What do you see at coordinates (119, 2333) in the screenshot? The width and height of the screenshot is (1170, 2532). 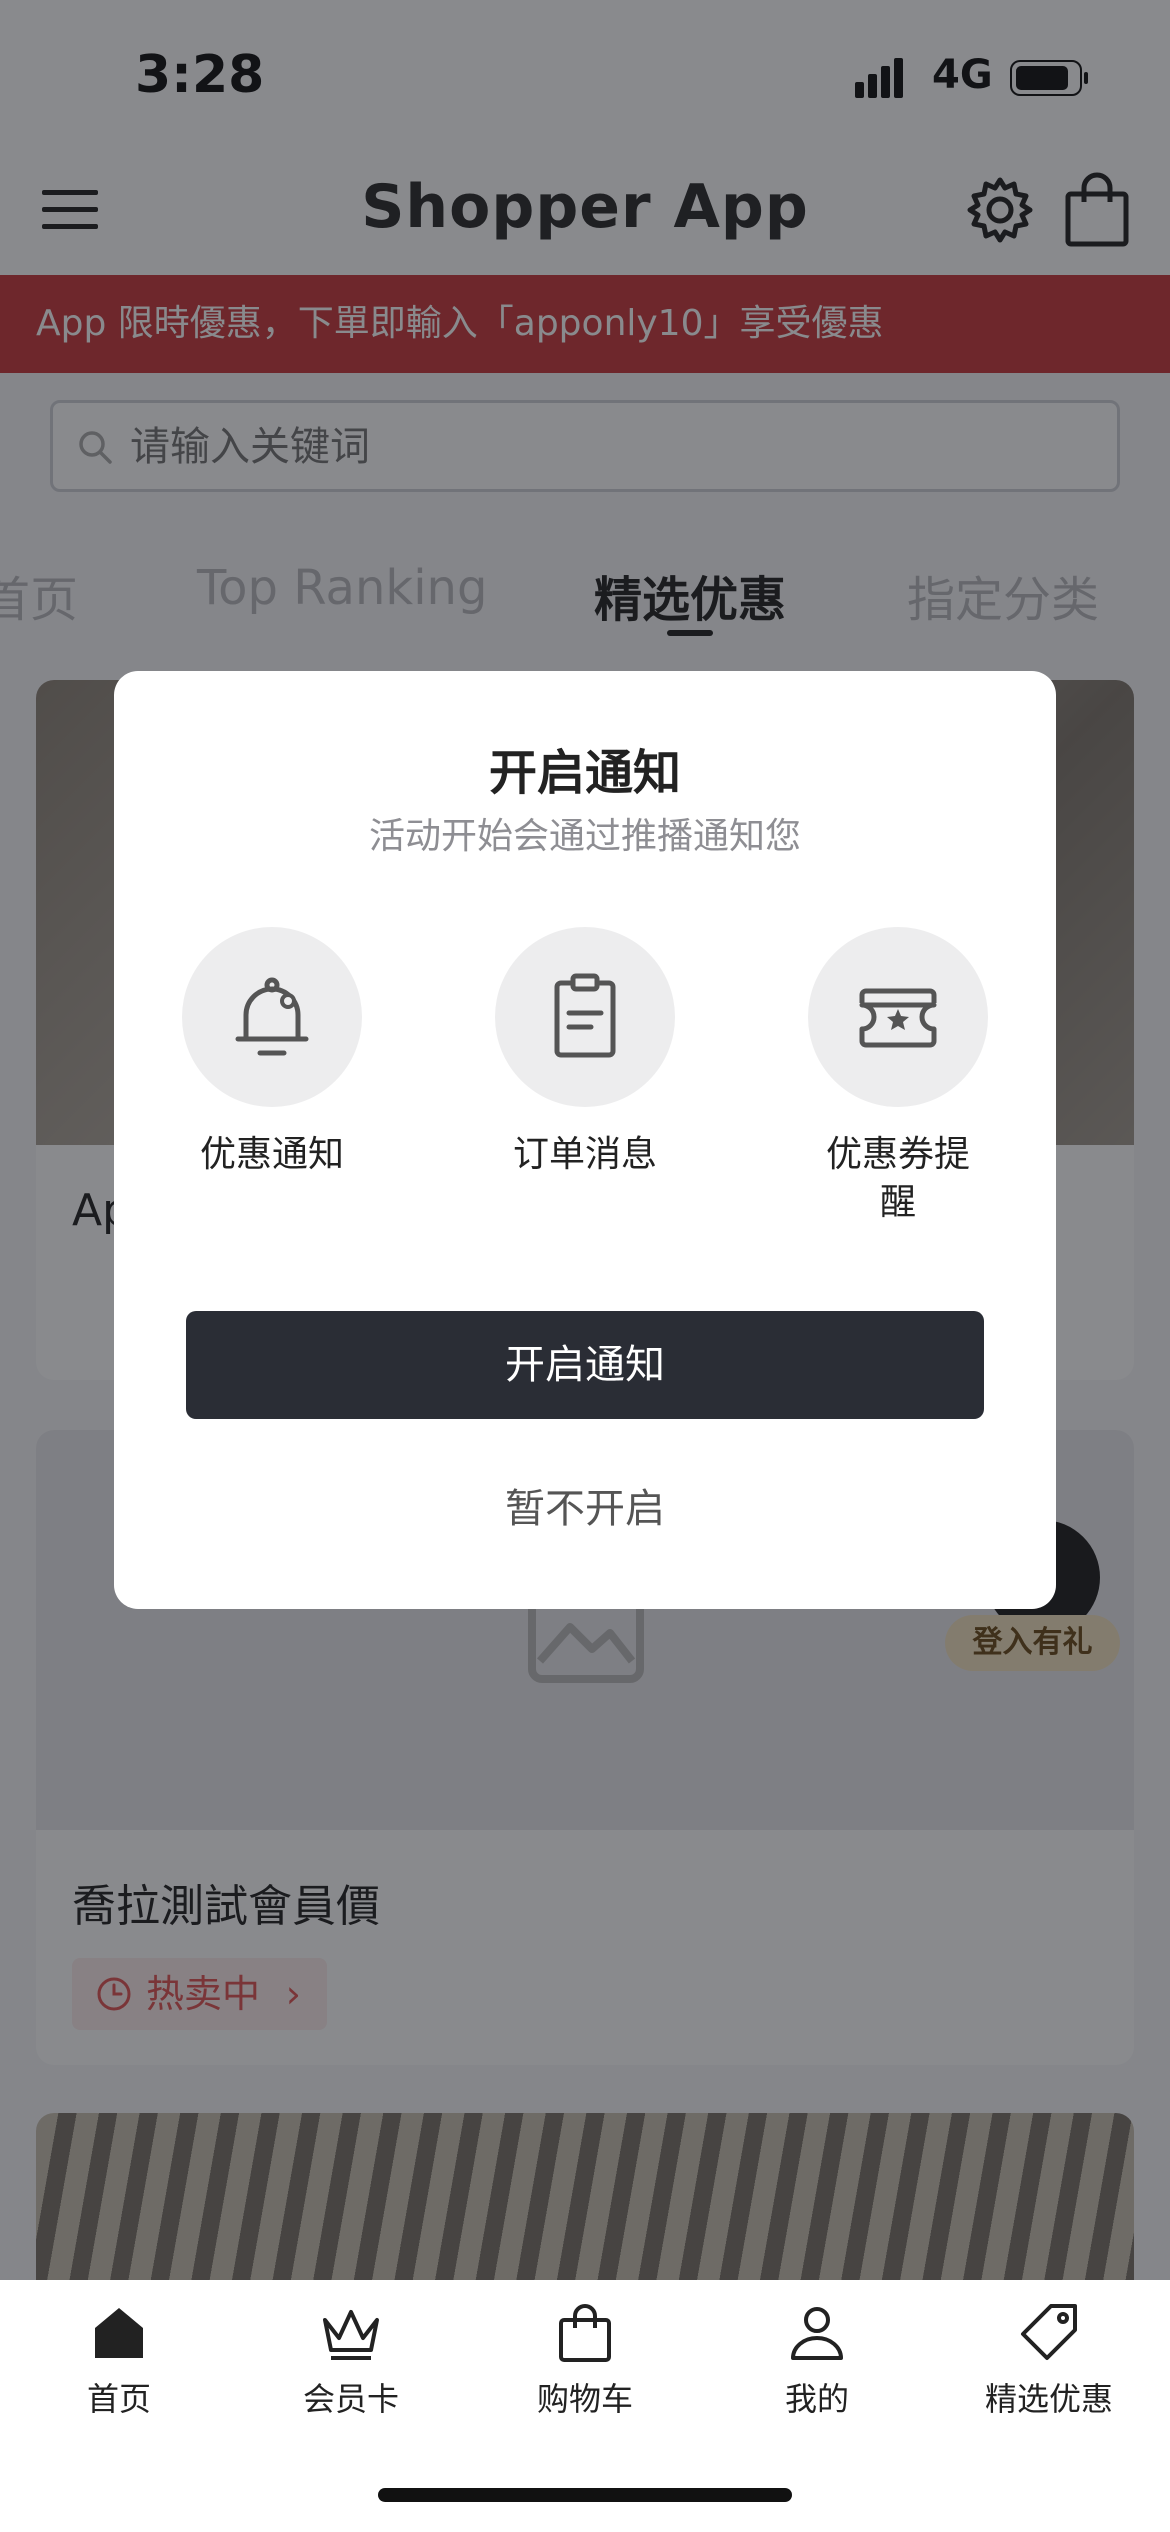 I see `home-icon` at bounding box center [119, 2333].